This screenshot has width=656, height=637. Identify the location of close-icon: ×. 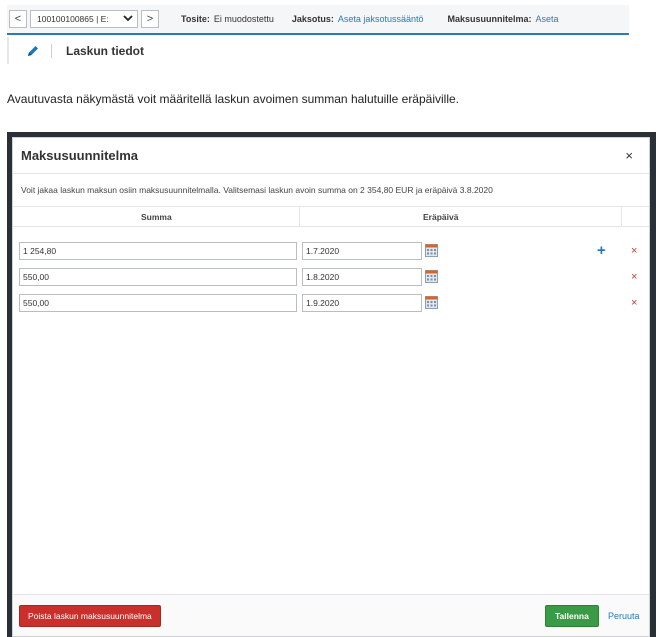
(629, 155).